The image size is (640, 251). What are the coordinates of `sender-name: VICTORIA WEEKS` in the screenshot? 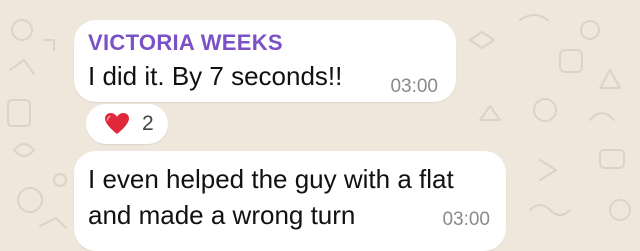 It's located at (185, 43).